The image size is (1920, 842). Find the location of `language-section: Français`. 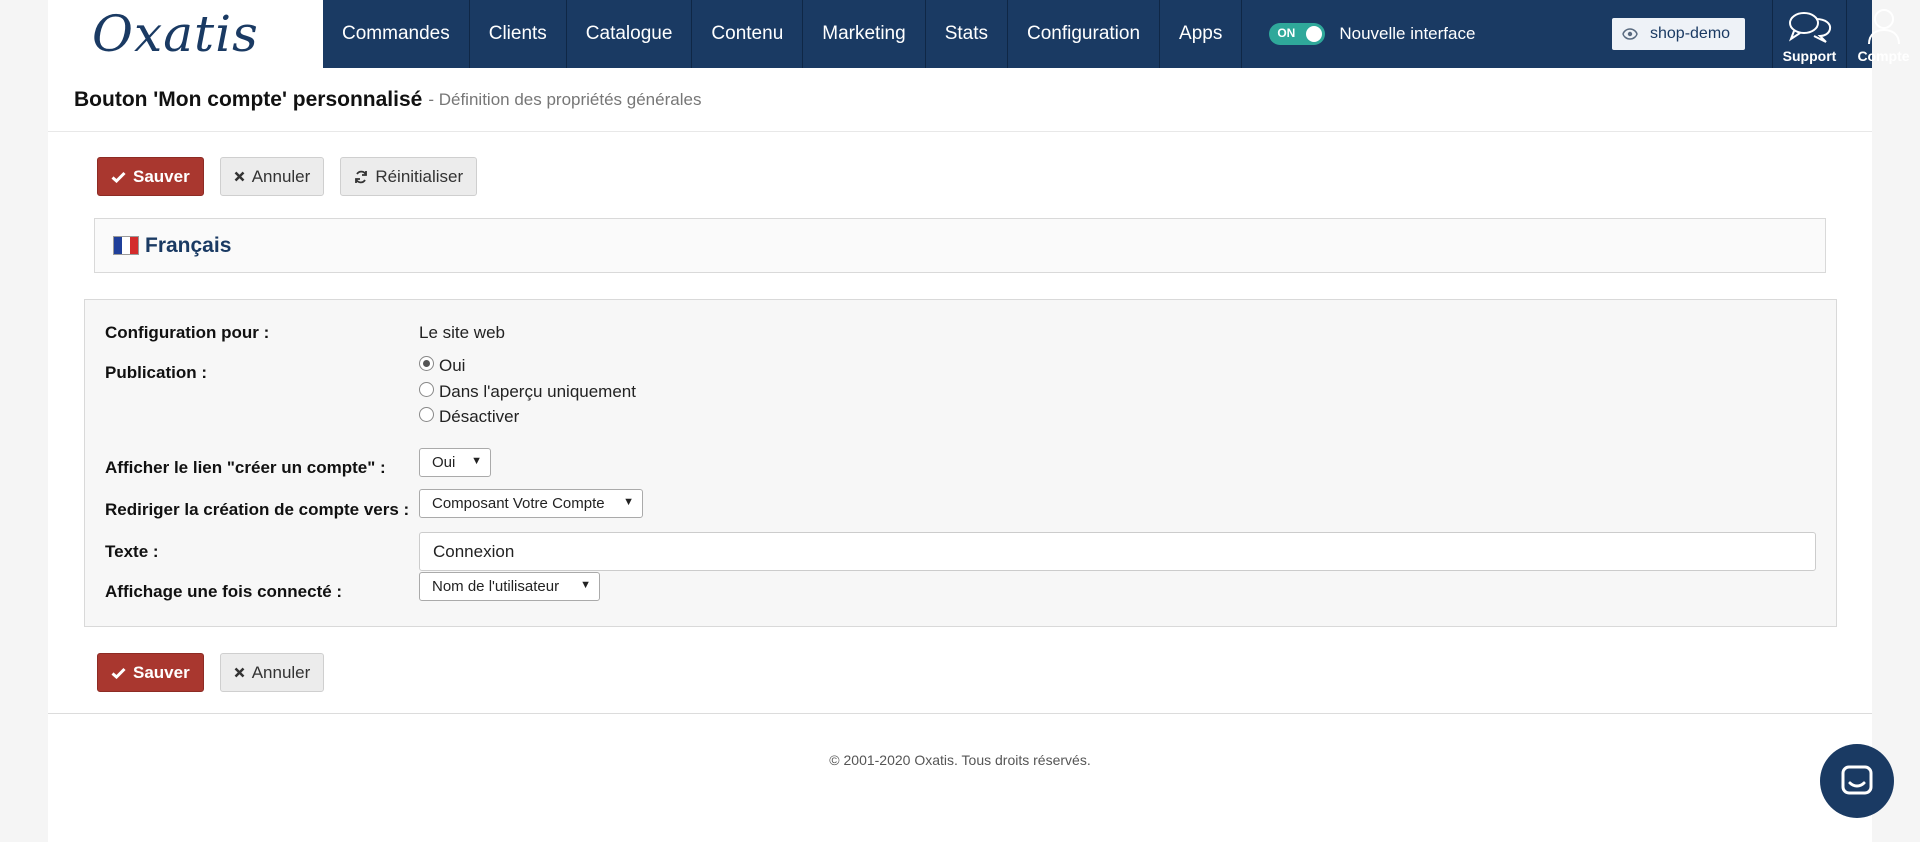

language-section: Français is located at coordinates (960, 245).